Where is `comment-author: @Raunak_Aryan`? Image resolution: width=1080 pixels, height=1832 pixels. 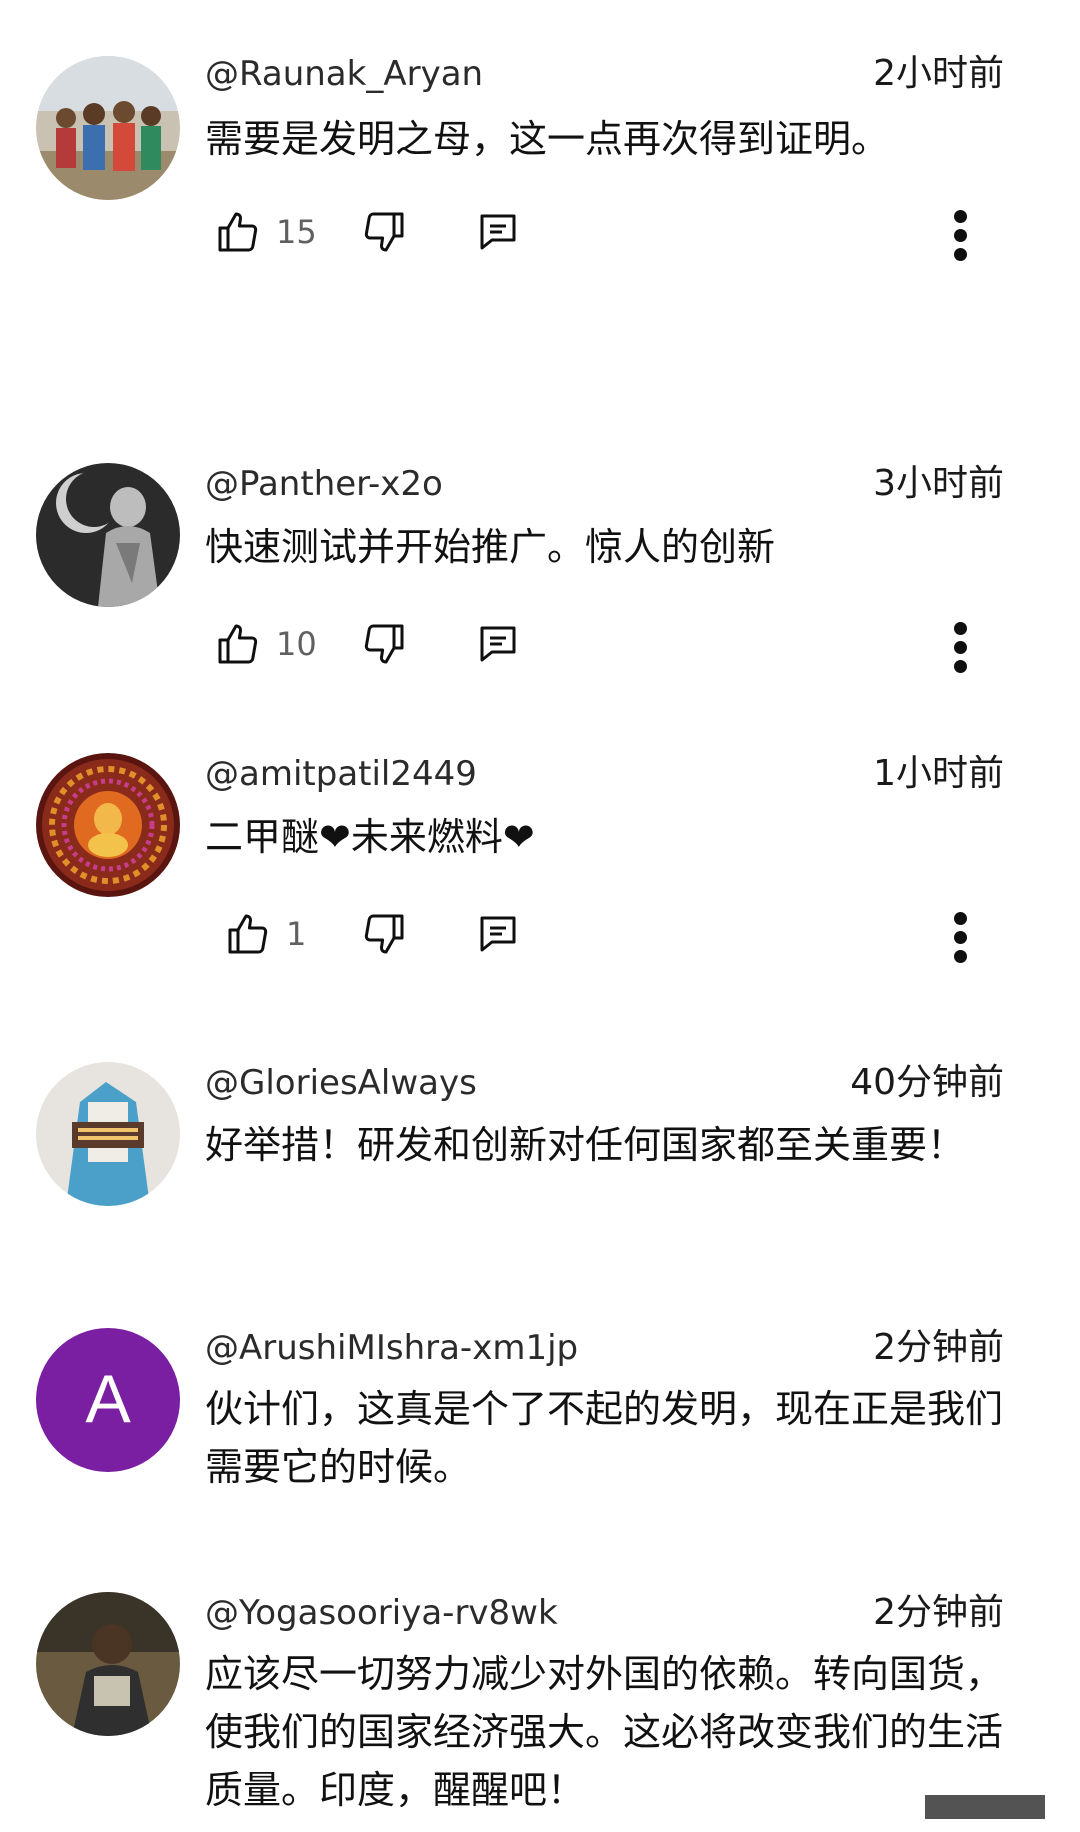
comment-author: @Raunak_Aryan is located at coordinates (344, 74).